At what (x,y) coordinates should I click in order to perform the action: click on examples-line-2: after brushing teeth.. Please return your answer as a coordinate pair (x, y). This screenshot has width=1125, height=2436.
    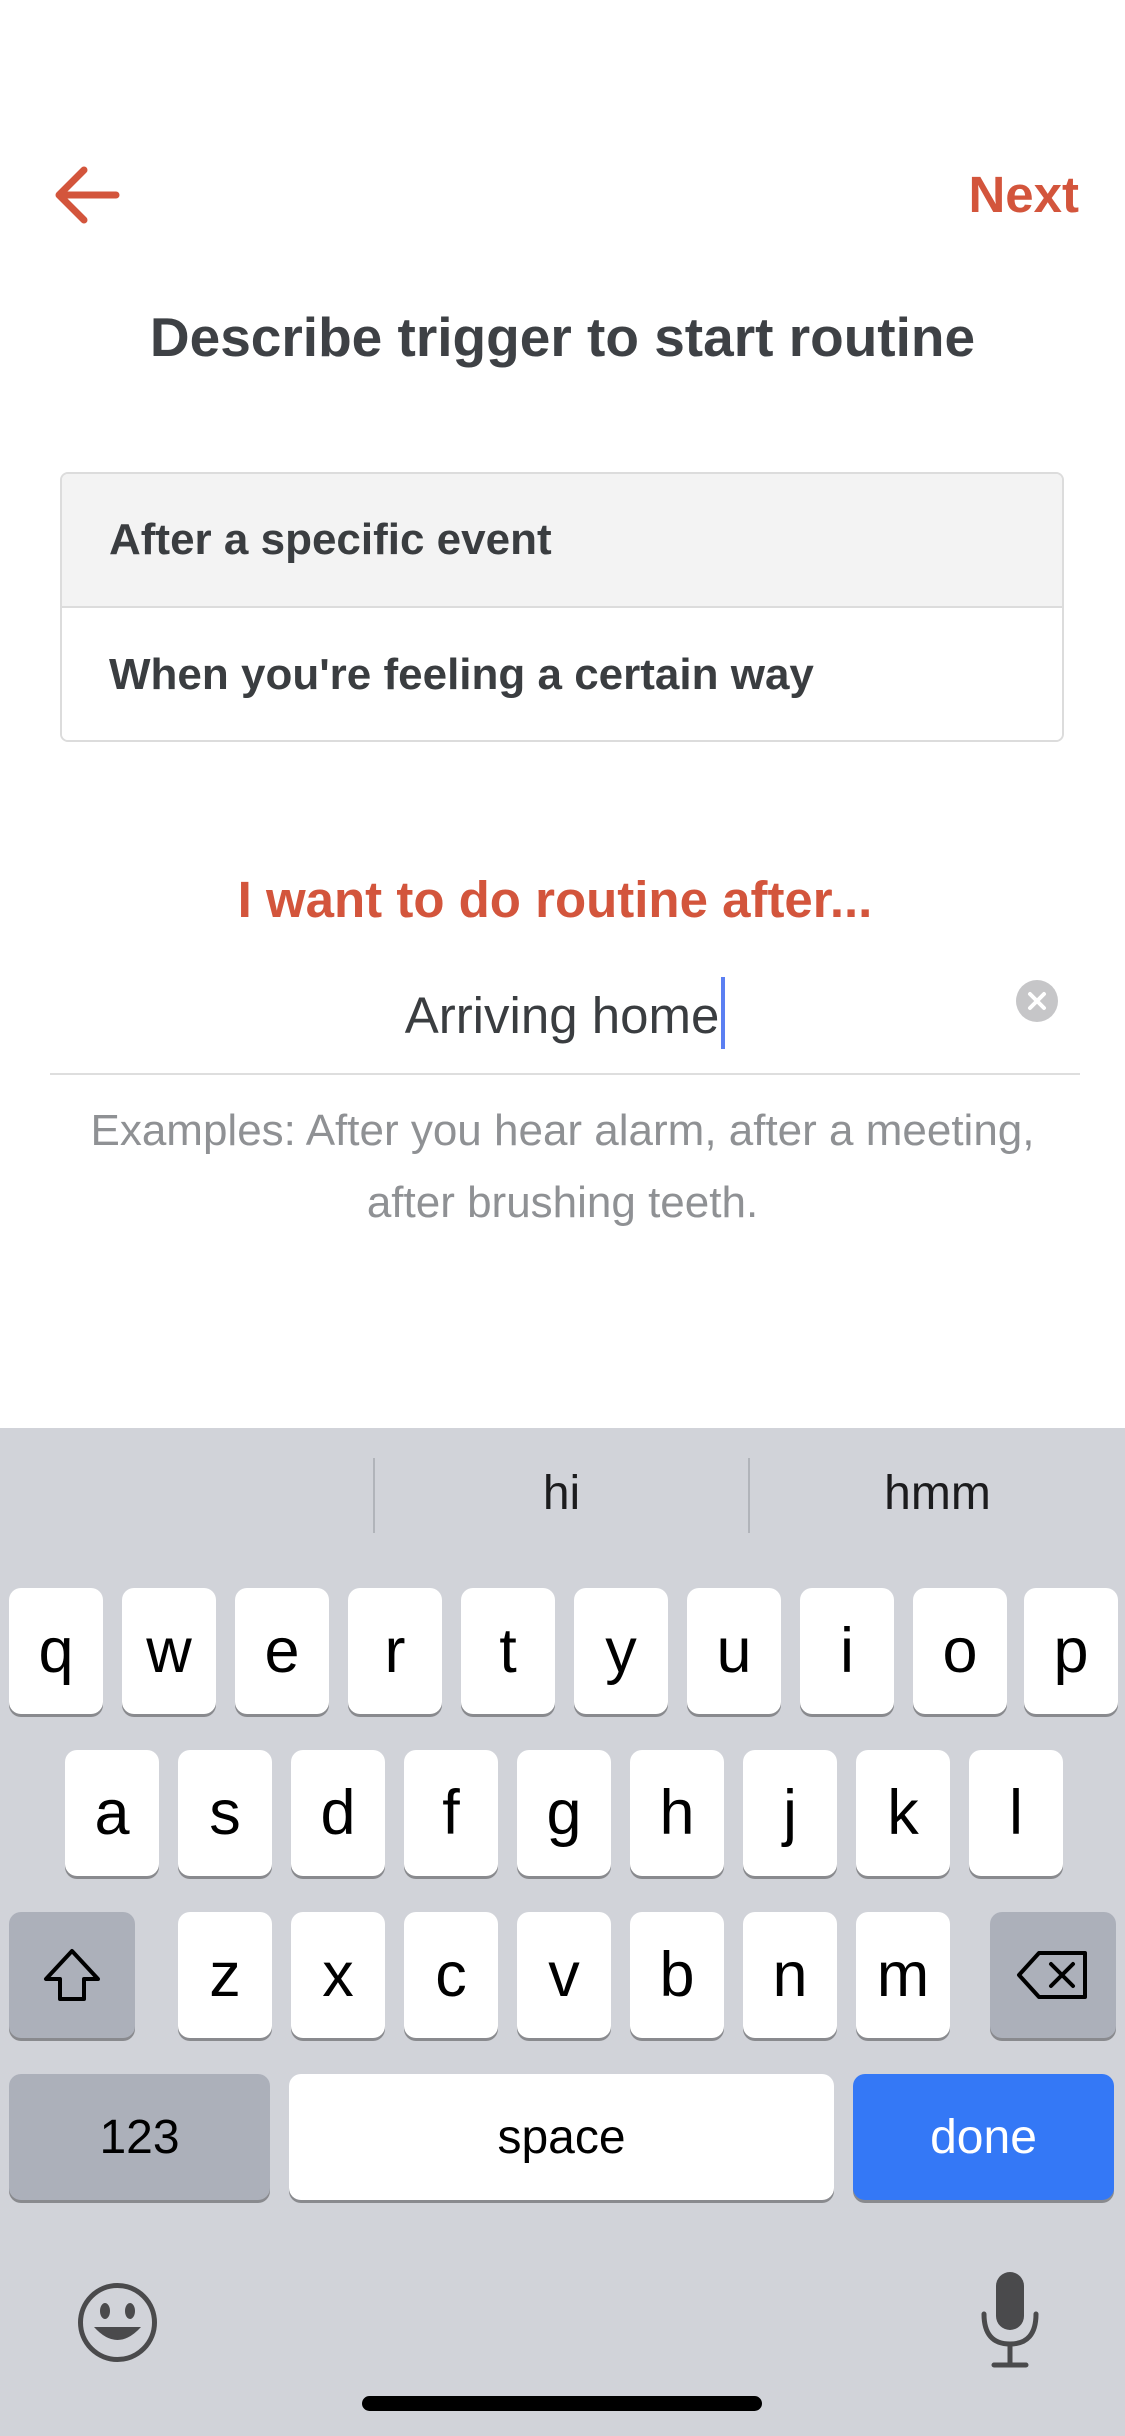
    Looking at the image, I should click on (562, 1202).